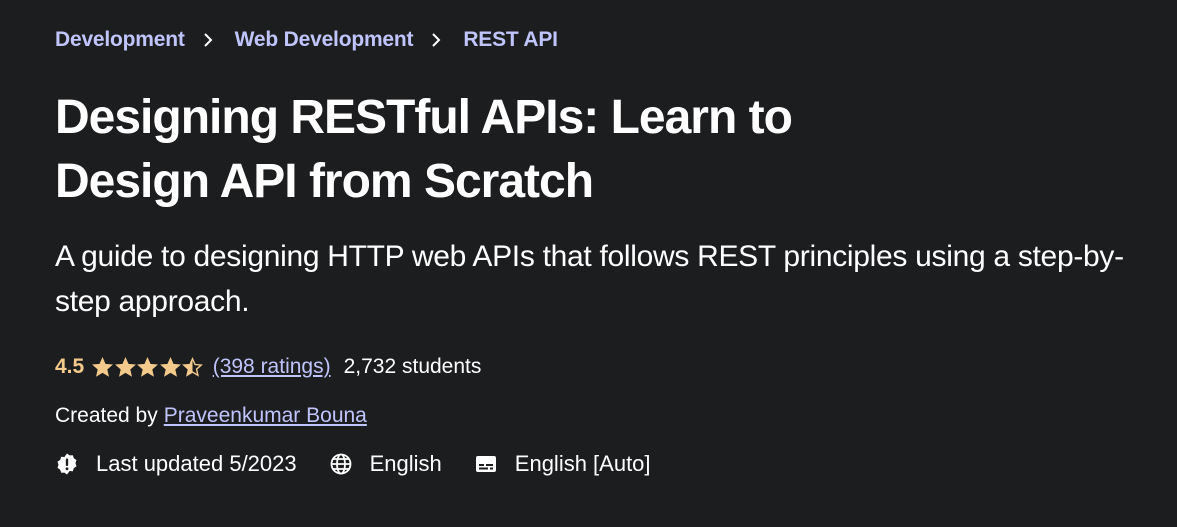 The image size is (1177, 527). Describe the element at coordinates (485, 464) in the screenshot. I see `closed-captions-icon` at that location.